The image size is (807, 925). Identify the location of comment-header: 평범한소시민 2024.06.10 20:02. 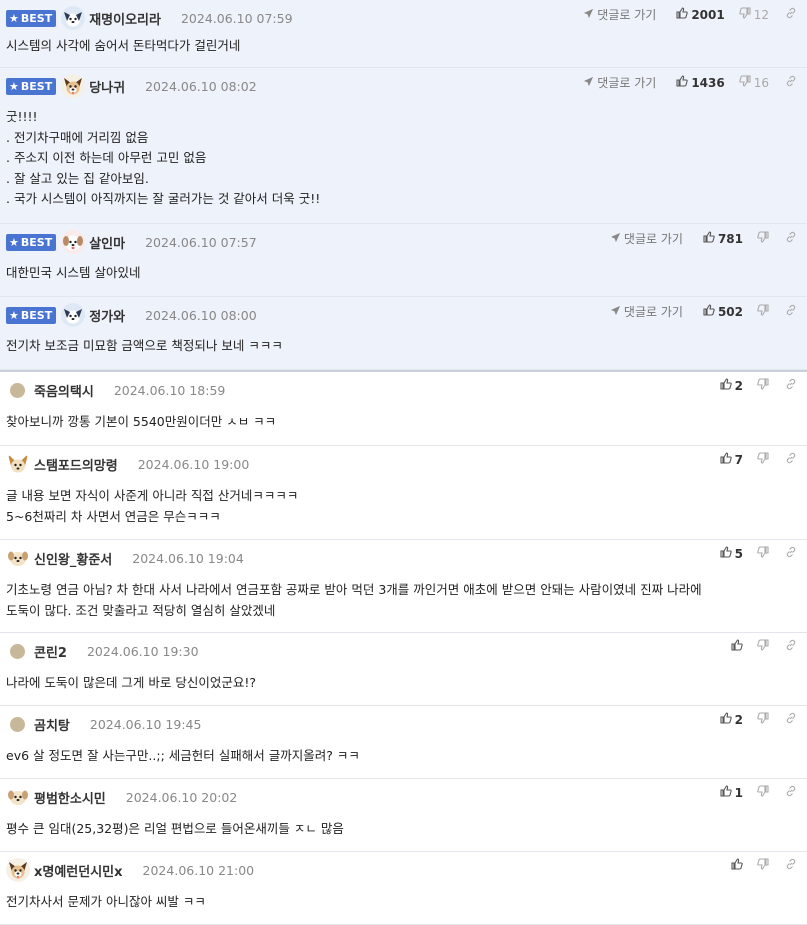
(121, 797).